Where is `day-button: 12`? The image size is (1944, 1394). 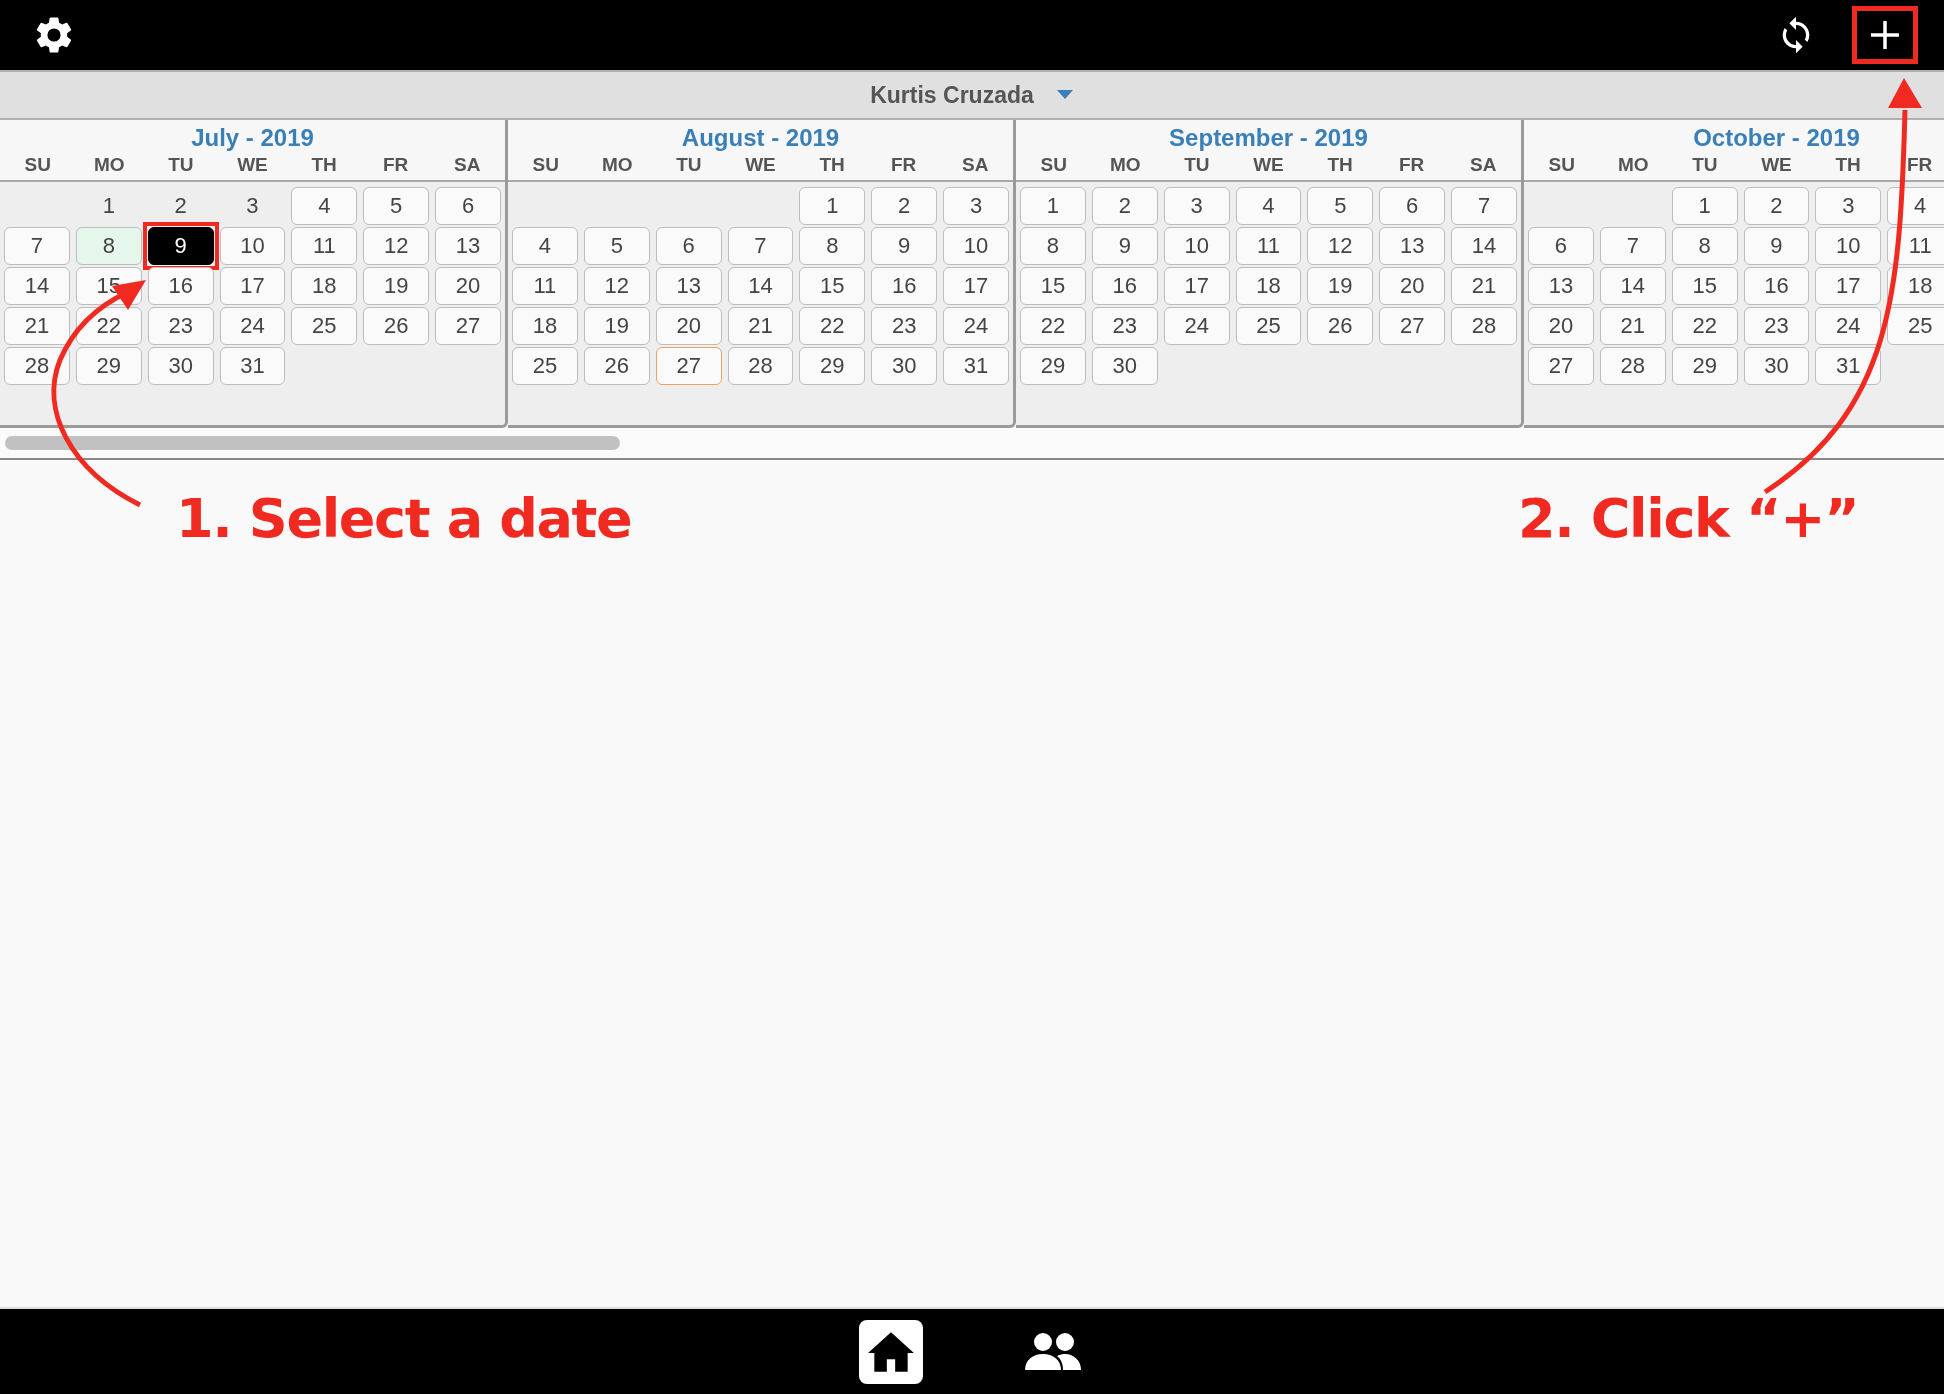
day-button: 12 is located at coordinates (1340, 246).